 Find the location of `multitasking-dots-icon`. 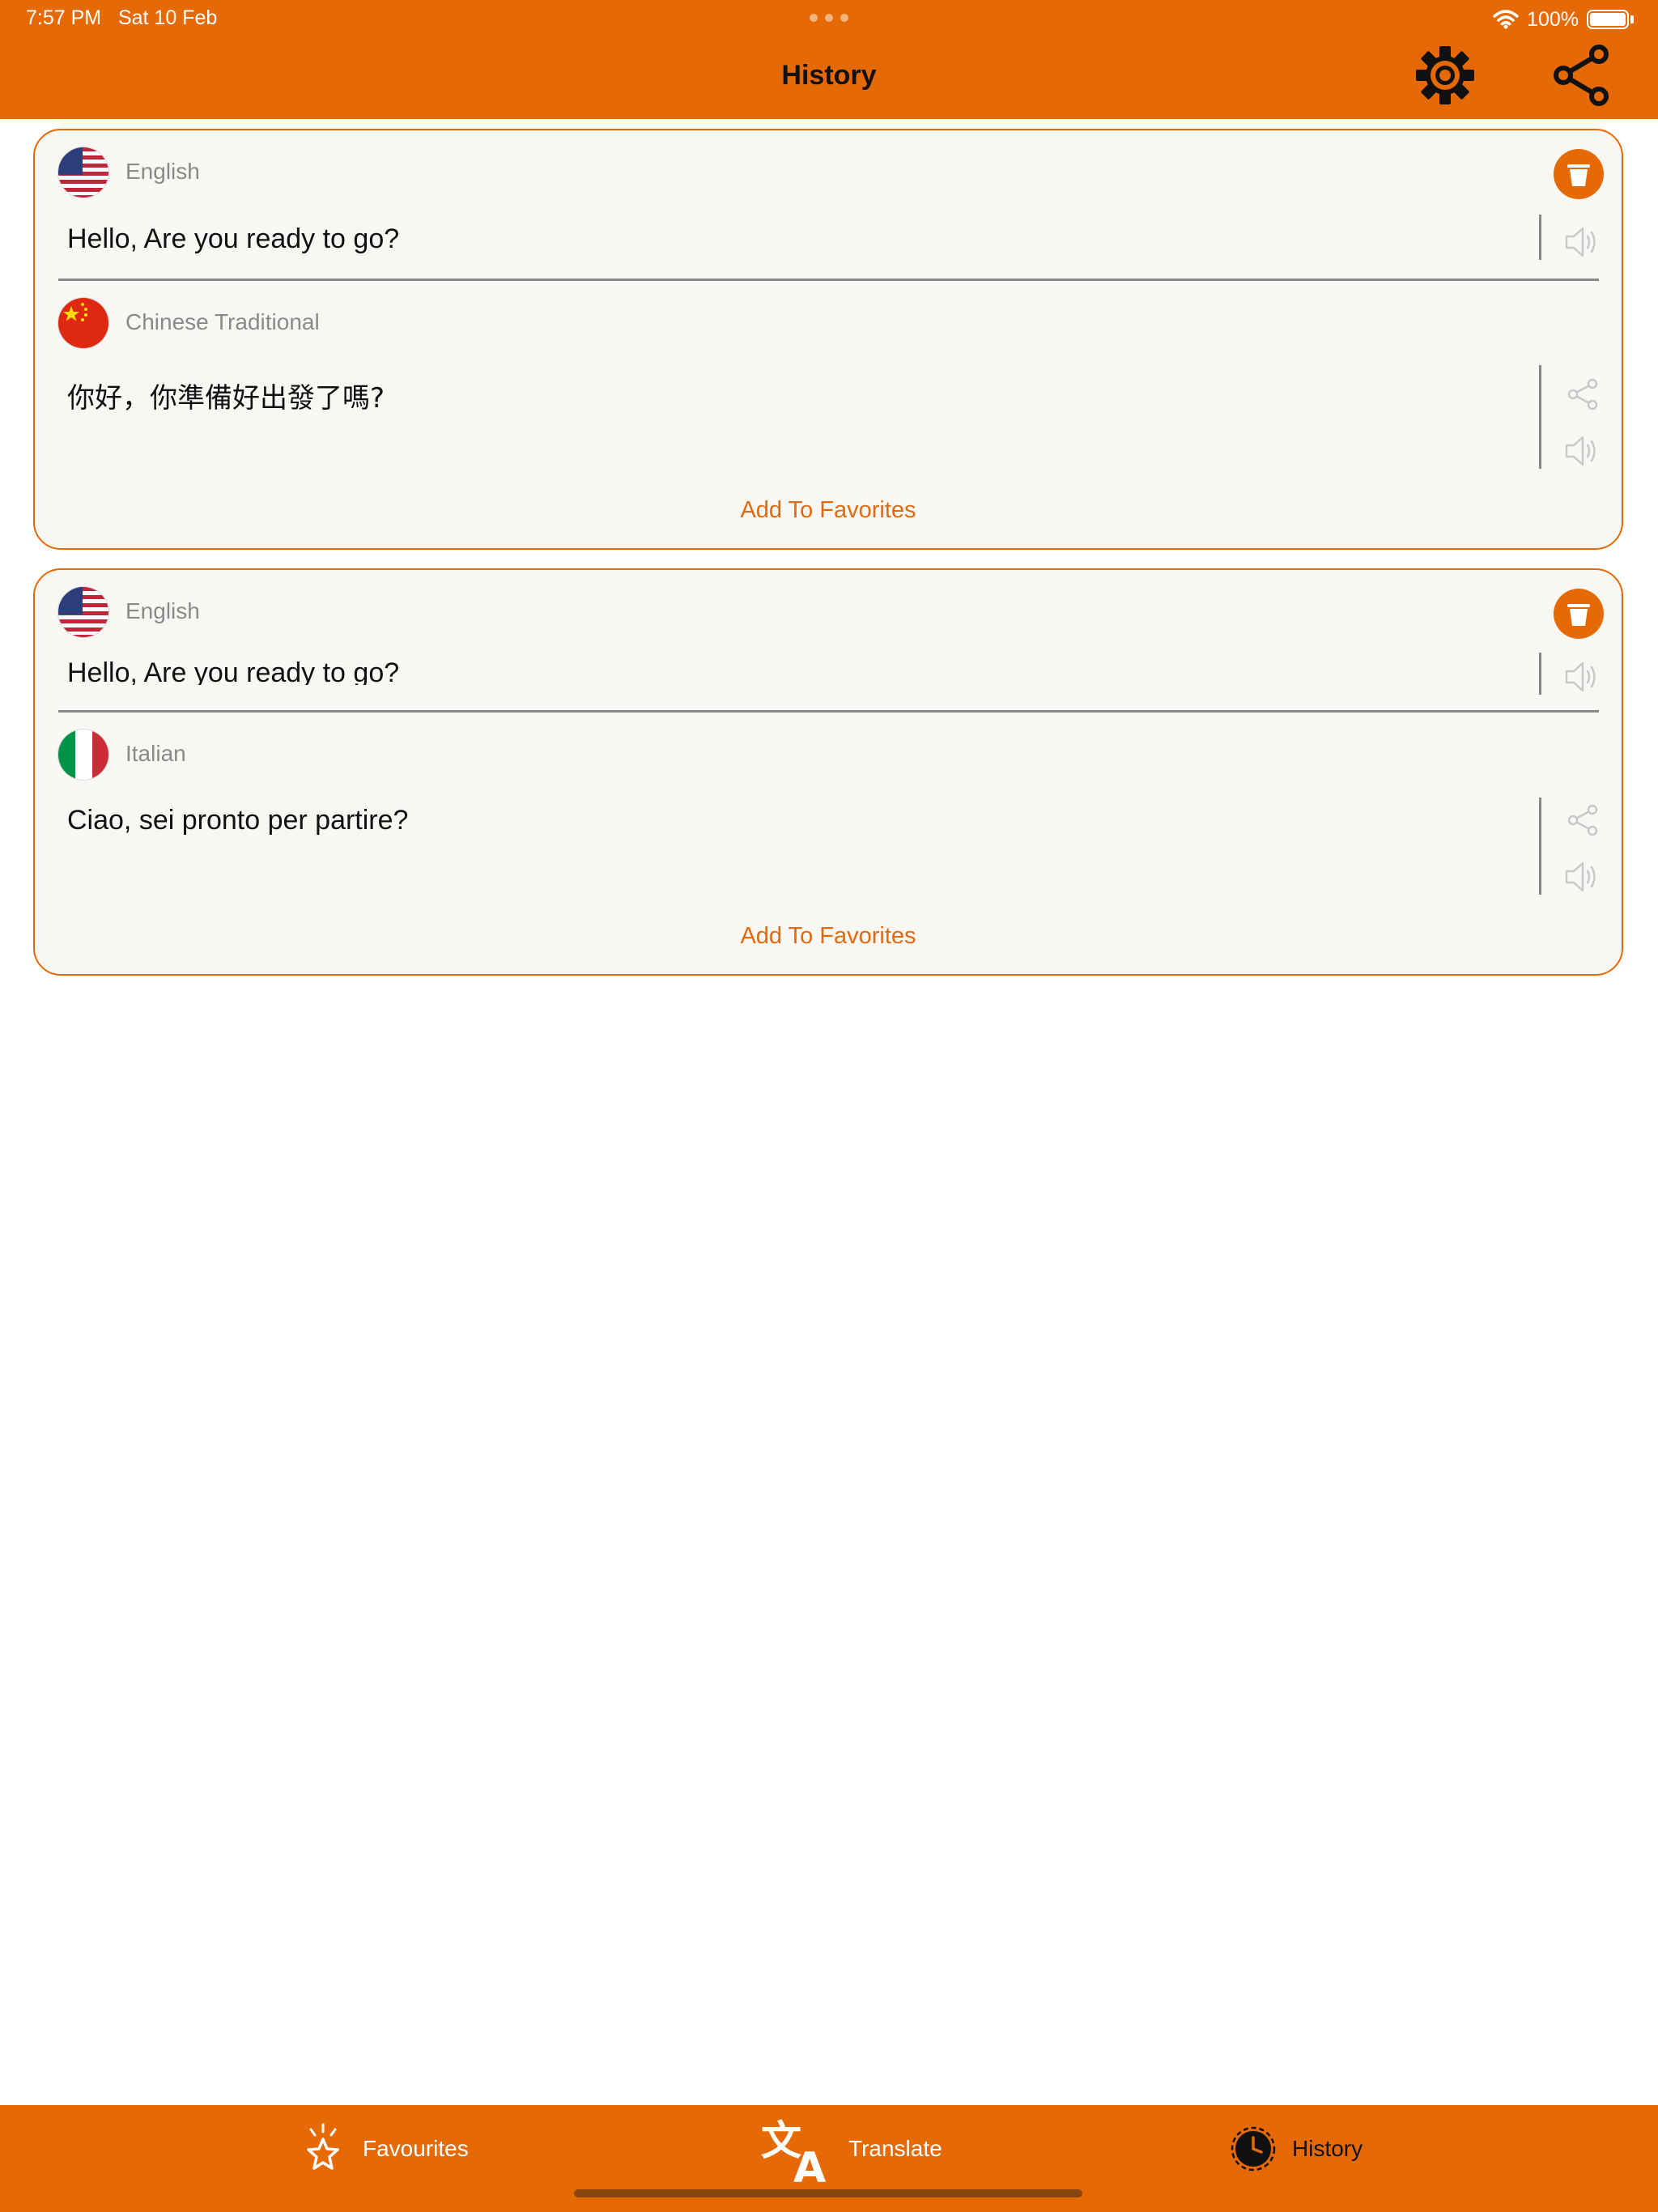

multitasking-dots-icon is located at coordinates (829, 18).